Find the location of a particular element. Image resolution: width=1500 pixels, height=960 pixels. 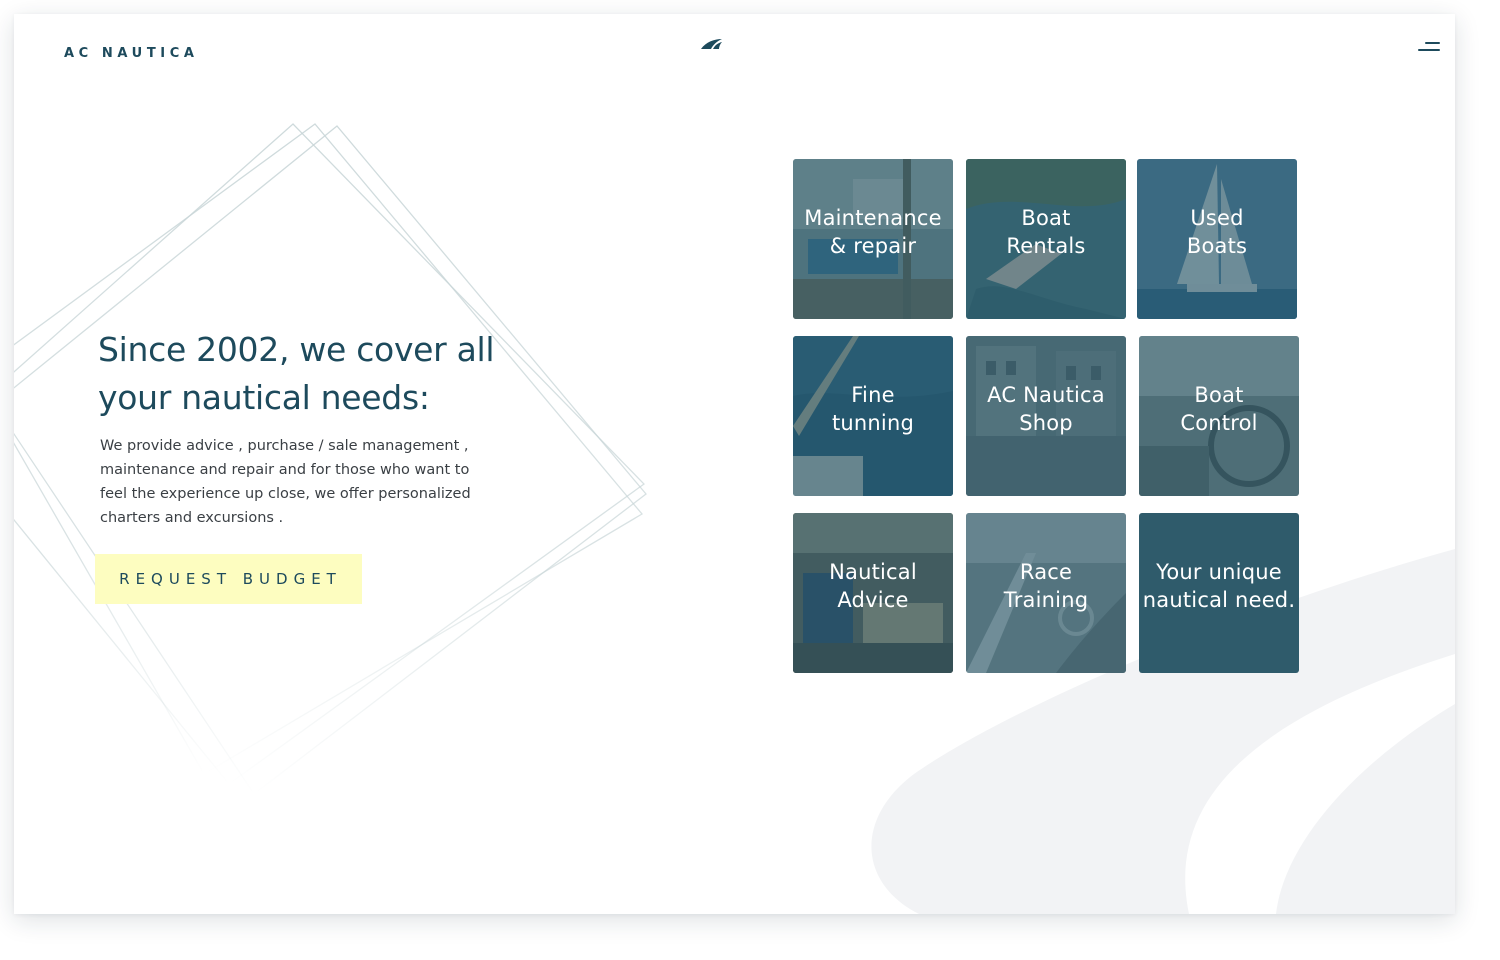

service-tile-used-boats: Used Boats is located at coordinates (1217, 239).